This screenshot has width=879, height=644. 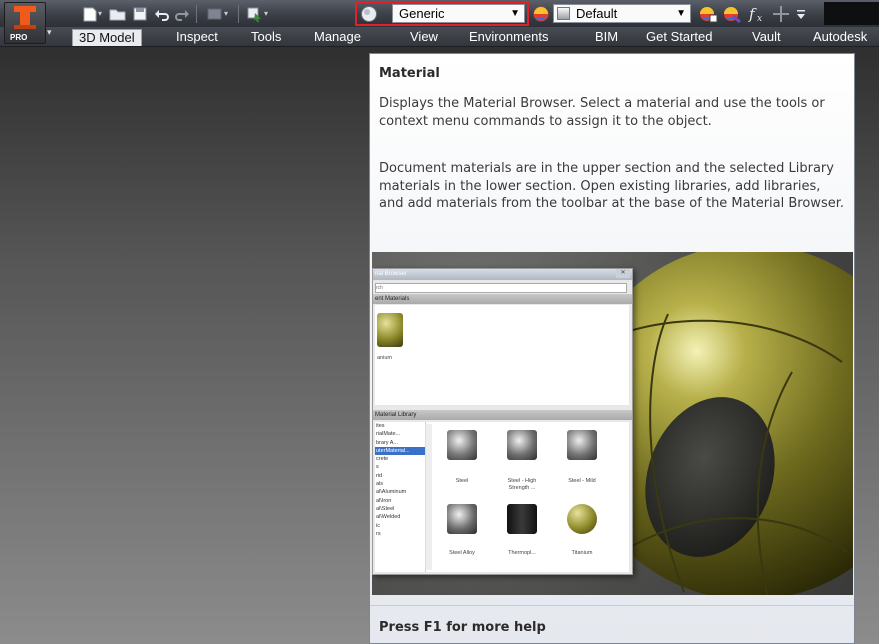 What do you see at coordinates (840, 37) in the screenshot?
I see `tab-autodesk: Autodesk` at bounding box center [840, 37].